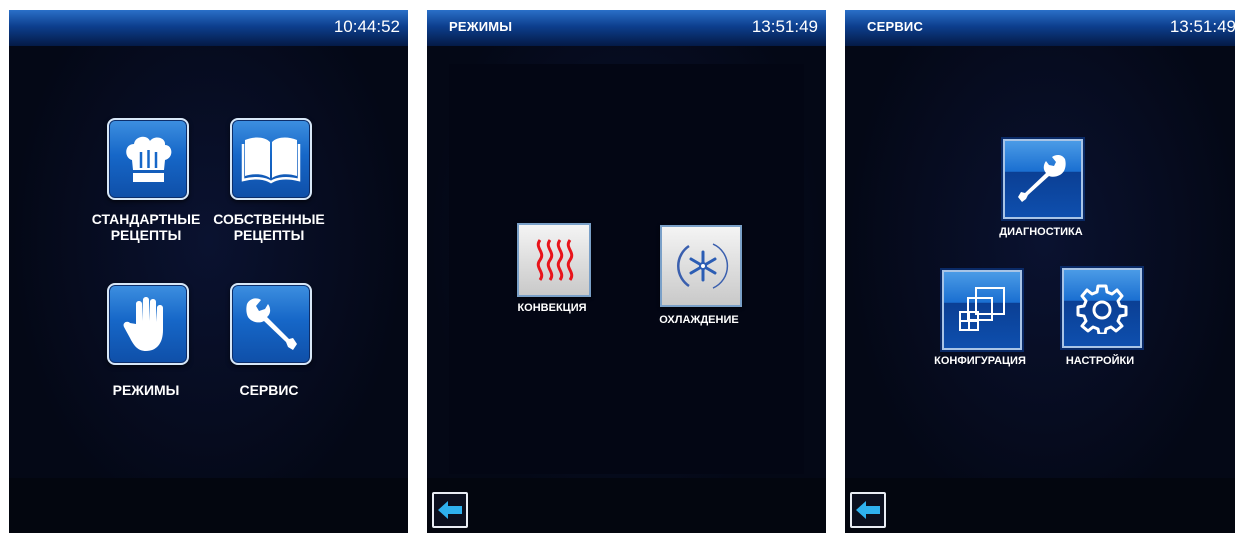  Describe the element at coordinates (269, 390) in the screenshot. I see `service-label: СЕРВИС` at that location.